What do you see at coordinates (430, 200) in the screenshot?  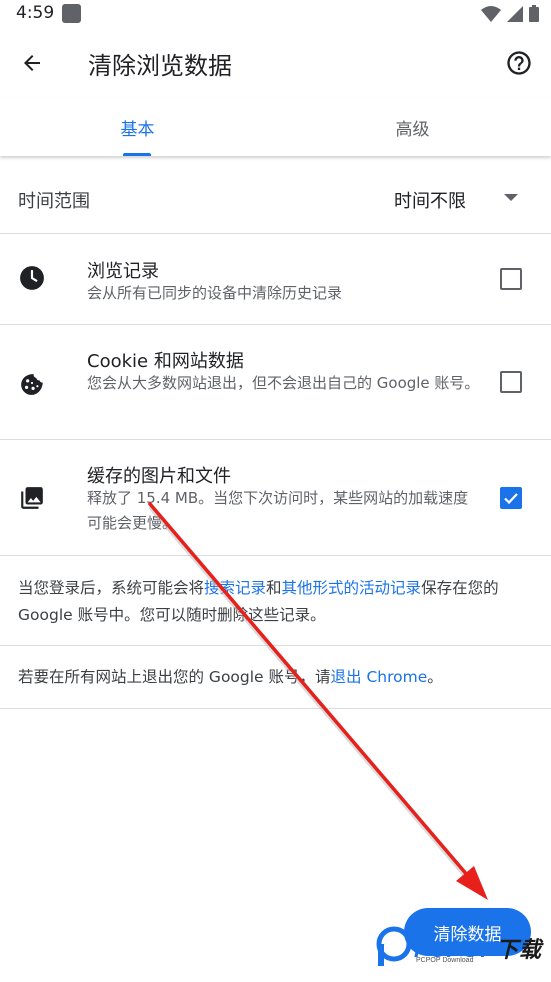 I see `time-range-select: 时间不限` at bounding box center [430, 200].